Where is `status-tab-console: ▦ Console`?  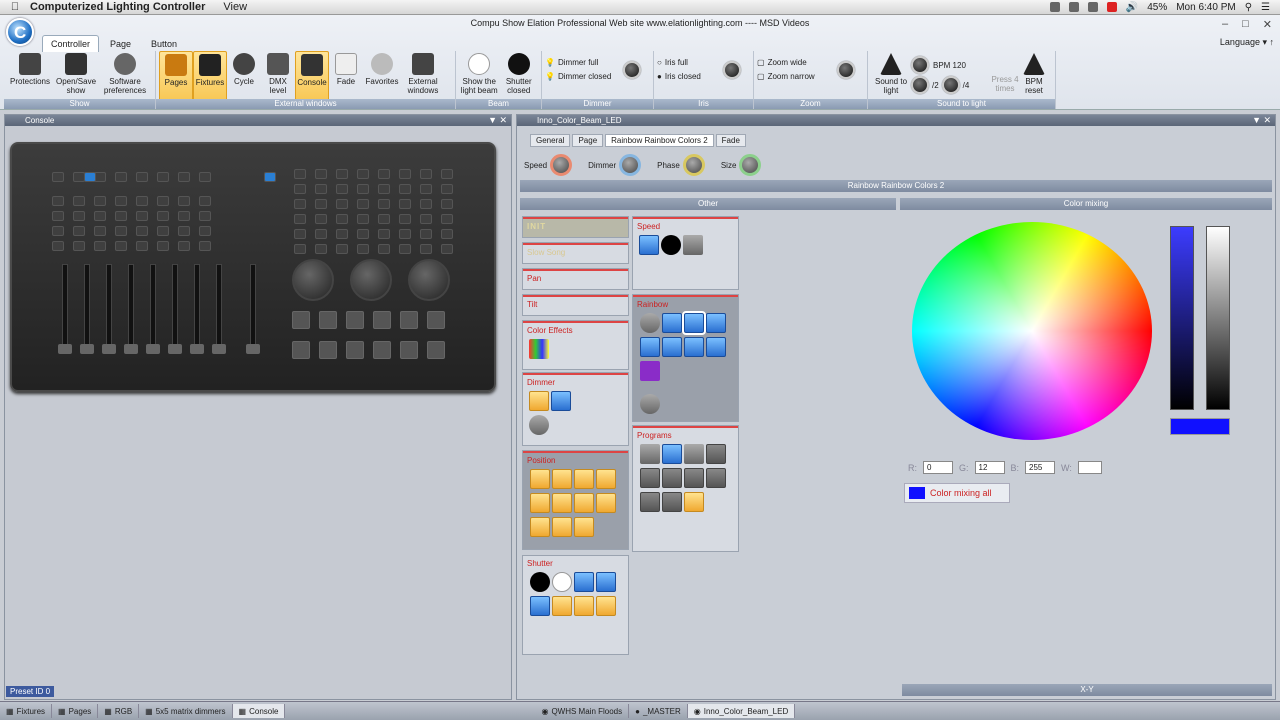 status-tab-console: ▦ Console is located at coordinates (259, 711).